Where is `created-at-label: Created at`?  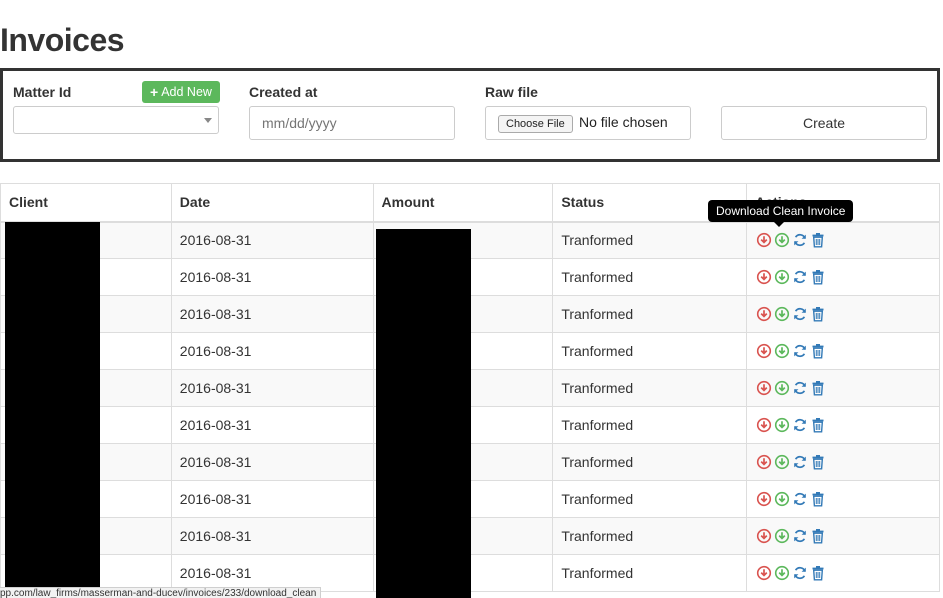 created-at-label: Created at is located at coordinates (283, 92).